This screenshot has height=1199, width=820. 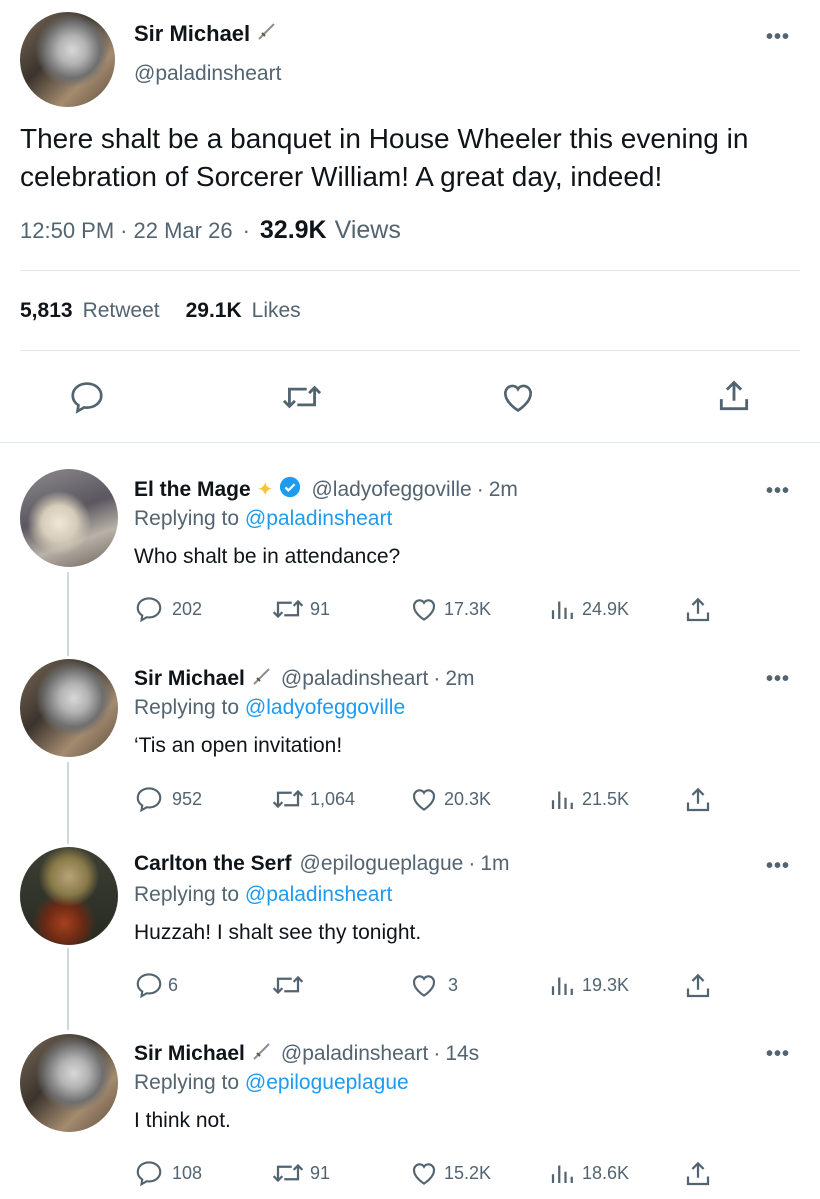 I want to click on retweets-count: 5,813, so click(x=46, y=311).